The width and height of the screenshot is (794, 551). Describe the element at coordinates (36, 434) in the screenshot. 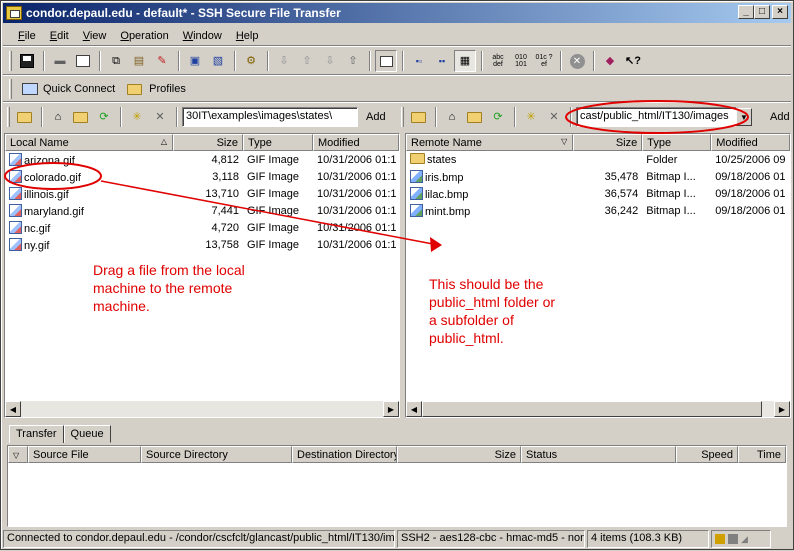

I see `tab-transfer: Transfer` at that location.